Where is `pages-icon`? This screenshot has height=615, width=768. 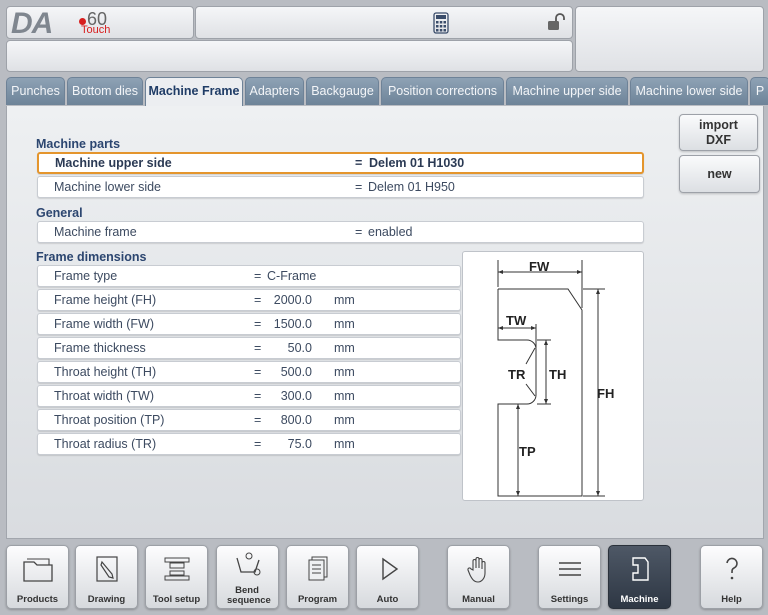
pages-icon is located at coordinates (317, 571).